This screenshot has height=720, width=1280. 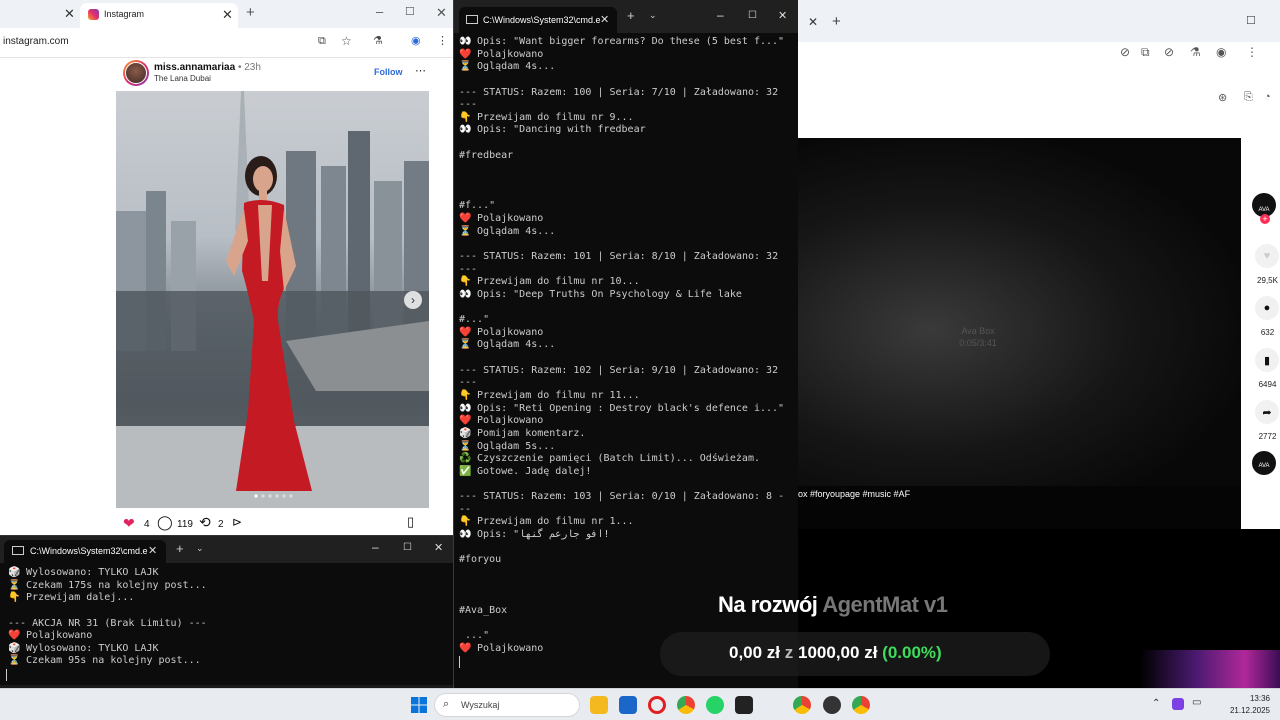 I want to click on picture-in-picture-icon: ⧉, so click(x=1145, y=52).